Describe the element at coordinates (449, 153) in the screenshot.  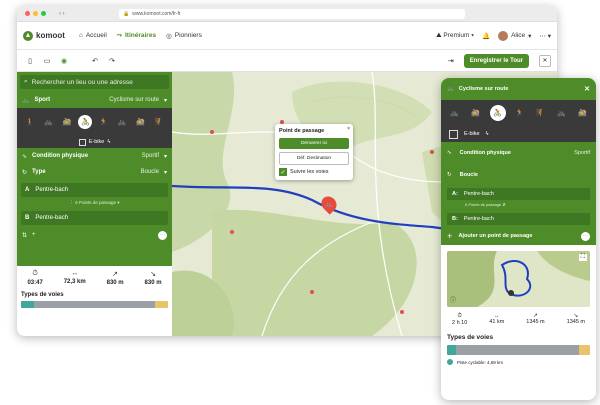
I see `heartbeat-icon: ∿` at that location.